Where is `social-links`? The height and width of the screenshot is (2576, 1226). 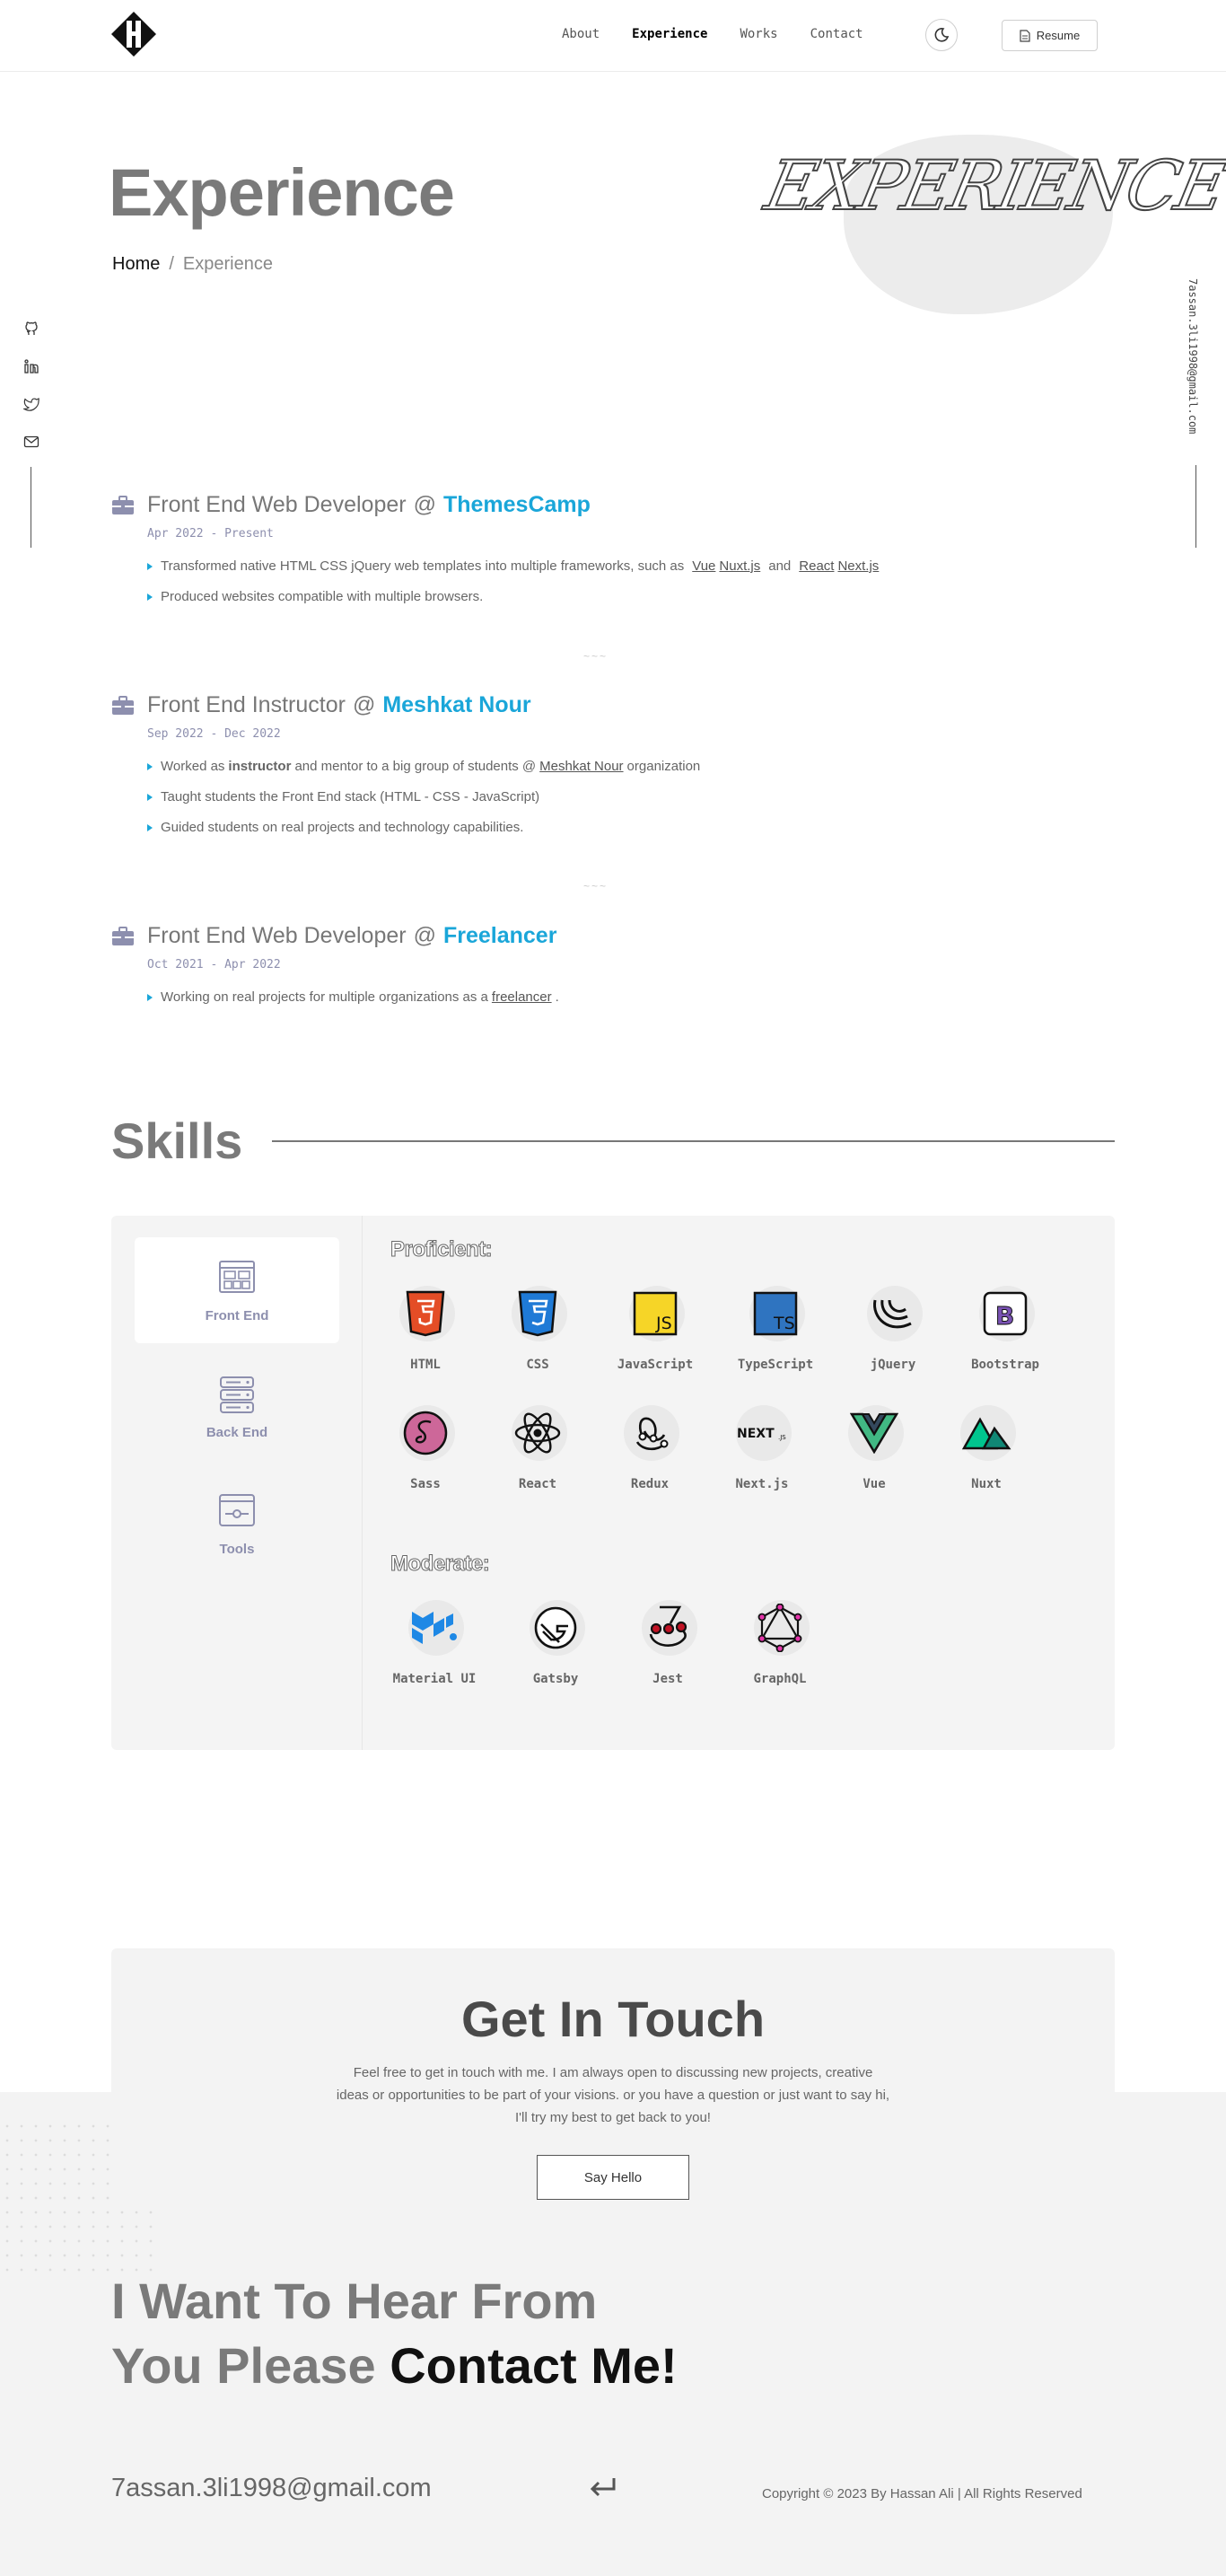 social-links is located at coordinates (31, 385).